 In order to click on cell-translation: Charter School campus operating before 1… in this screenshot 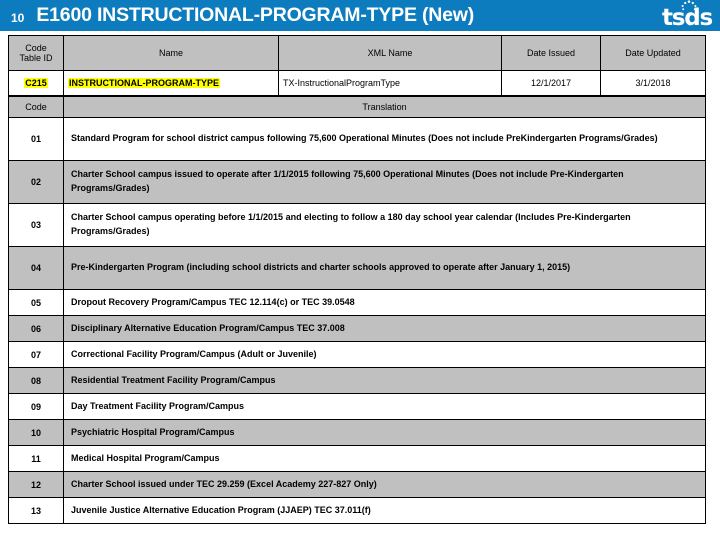, I will do `click(384, 225)`.